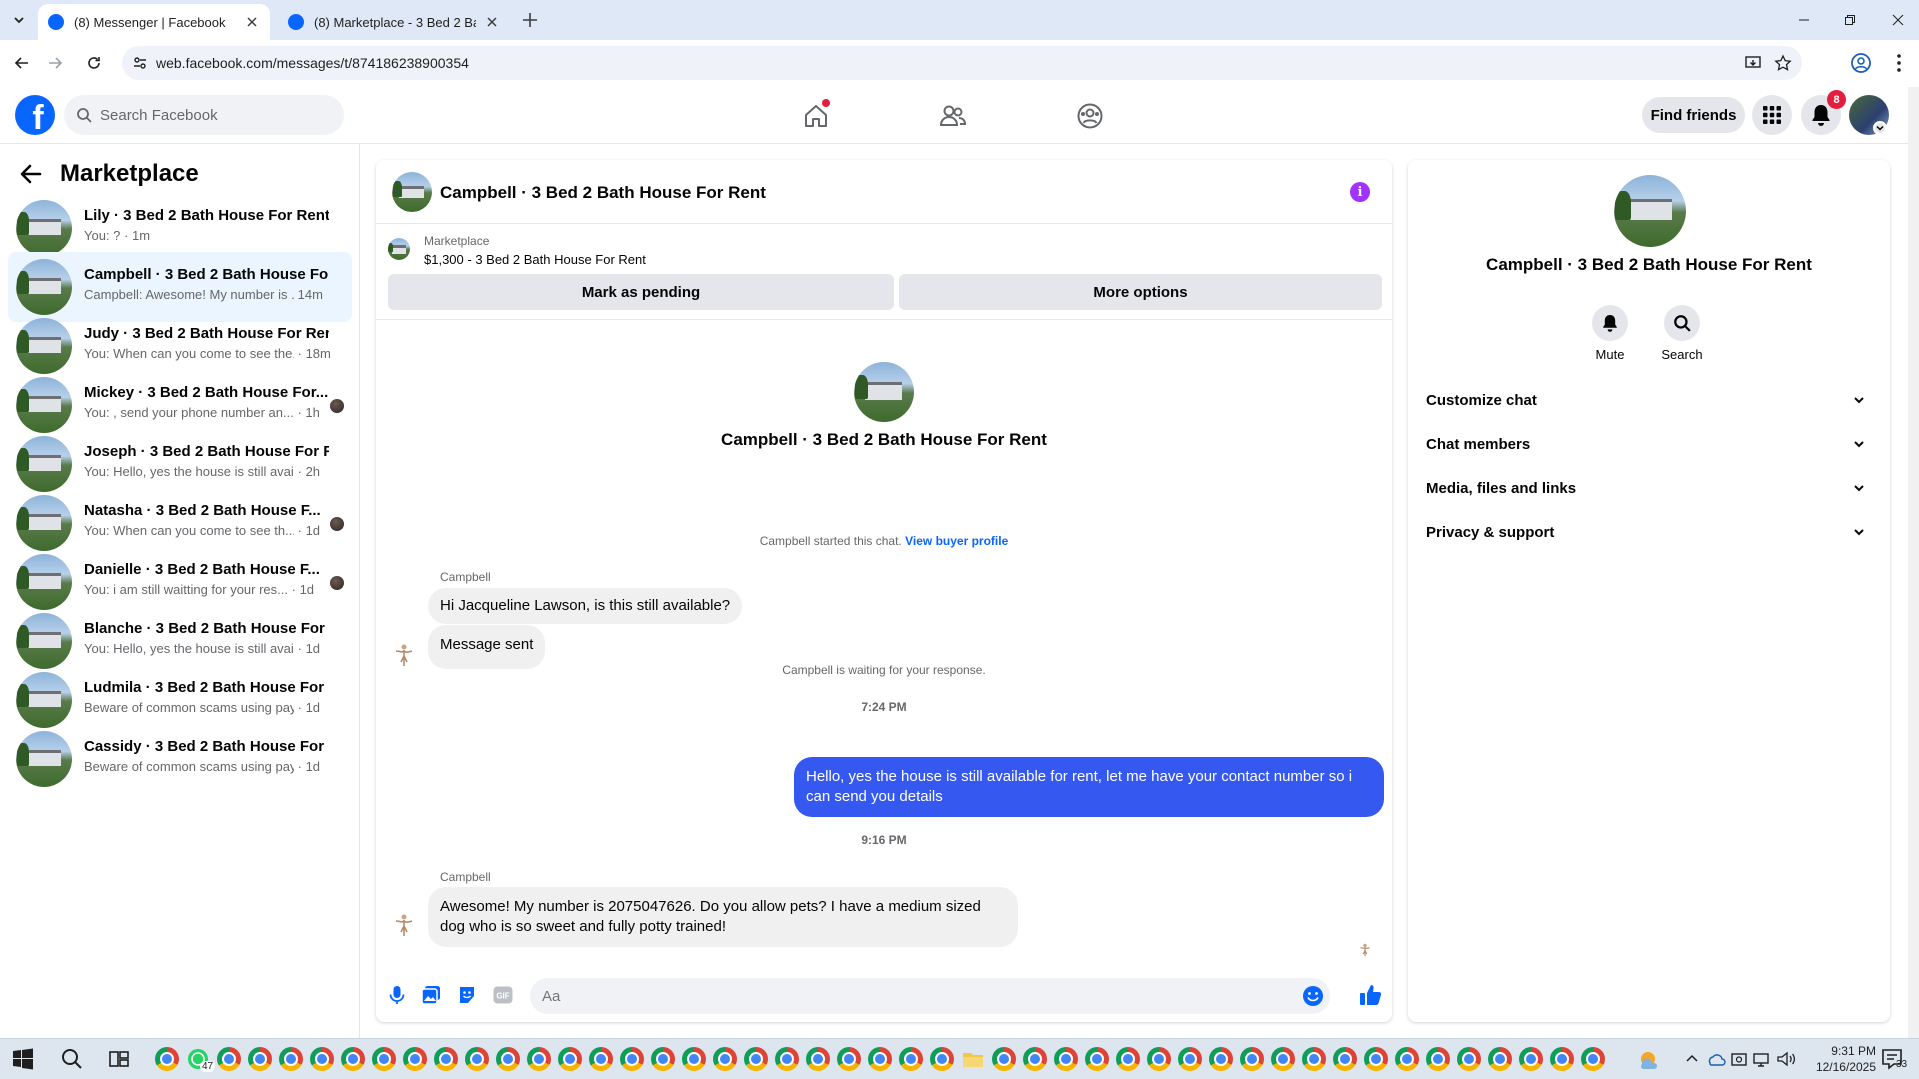  I want to click on menu-button, so click(1772, 115).